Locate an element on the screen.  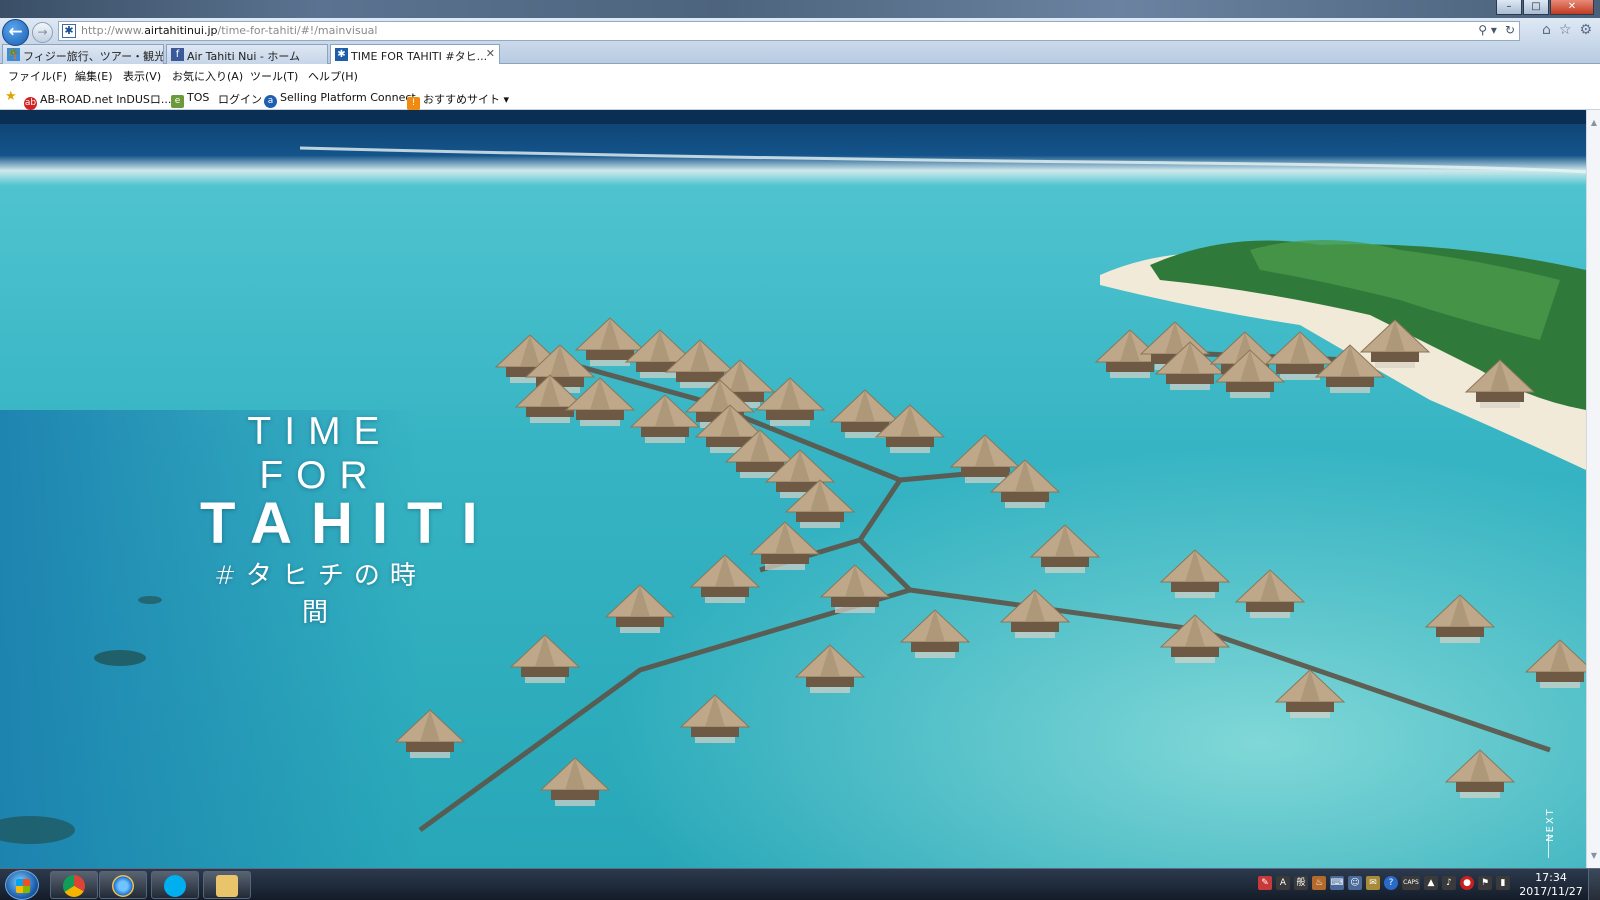
taskbar-internet-explorer is located at coordinates (123, 885).